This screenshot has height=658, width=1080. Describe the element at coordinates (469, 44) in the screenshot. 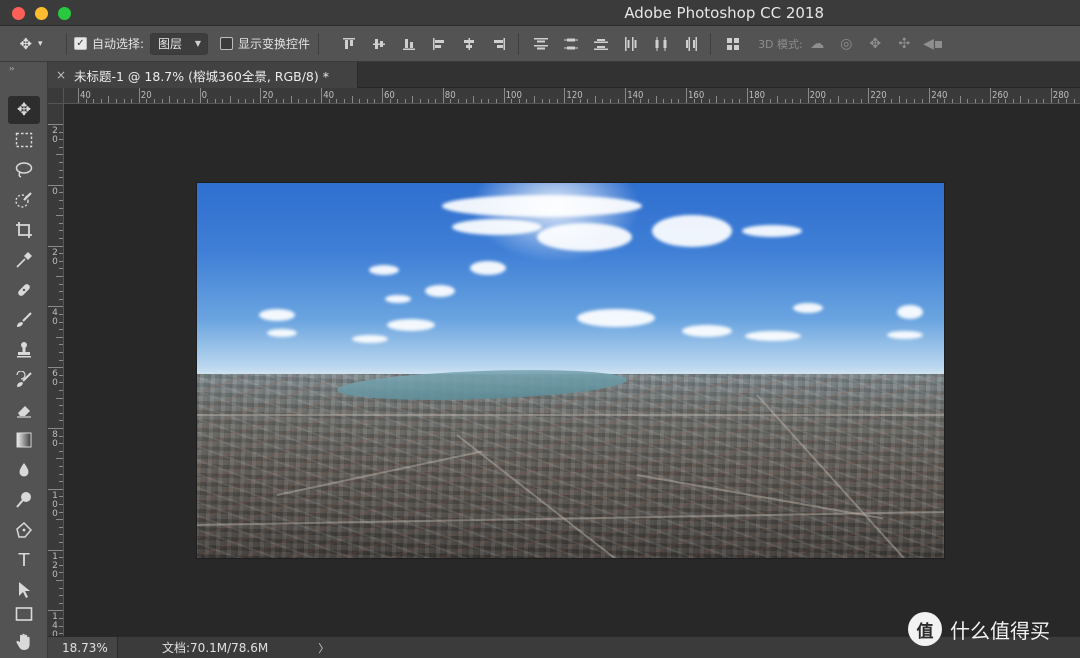

I see `align-hcenter-button` at that location.